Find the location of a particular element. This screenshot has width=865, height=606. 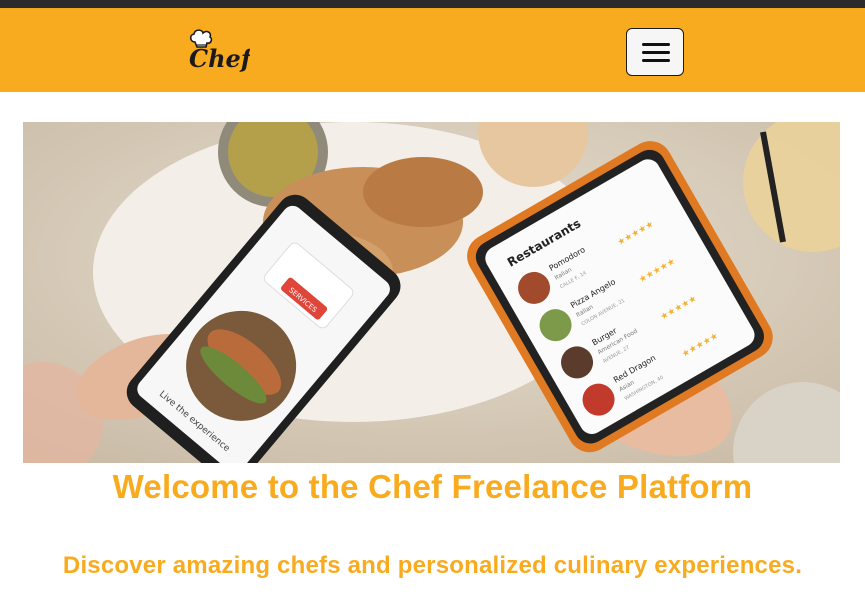

site-header: Chef is located at coordinates (432, 50).